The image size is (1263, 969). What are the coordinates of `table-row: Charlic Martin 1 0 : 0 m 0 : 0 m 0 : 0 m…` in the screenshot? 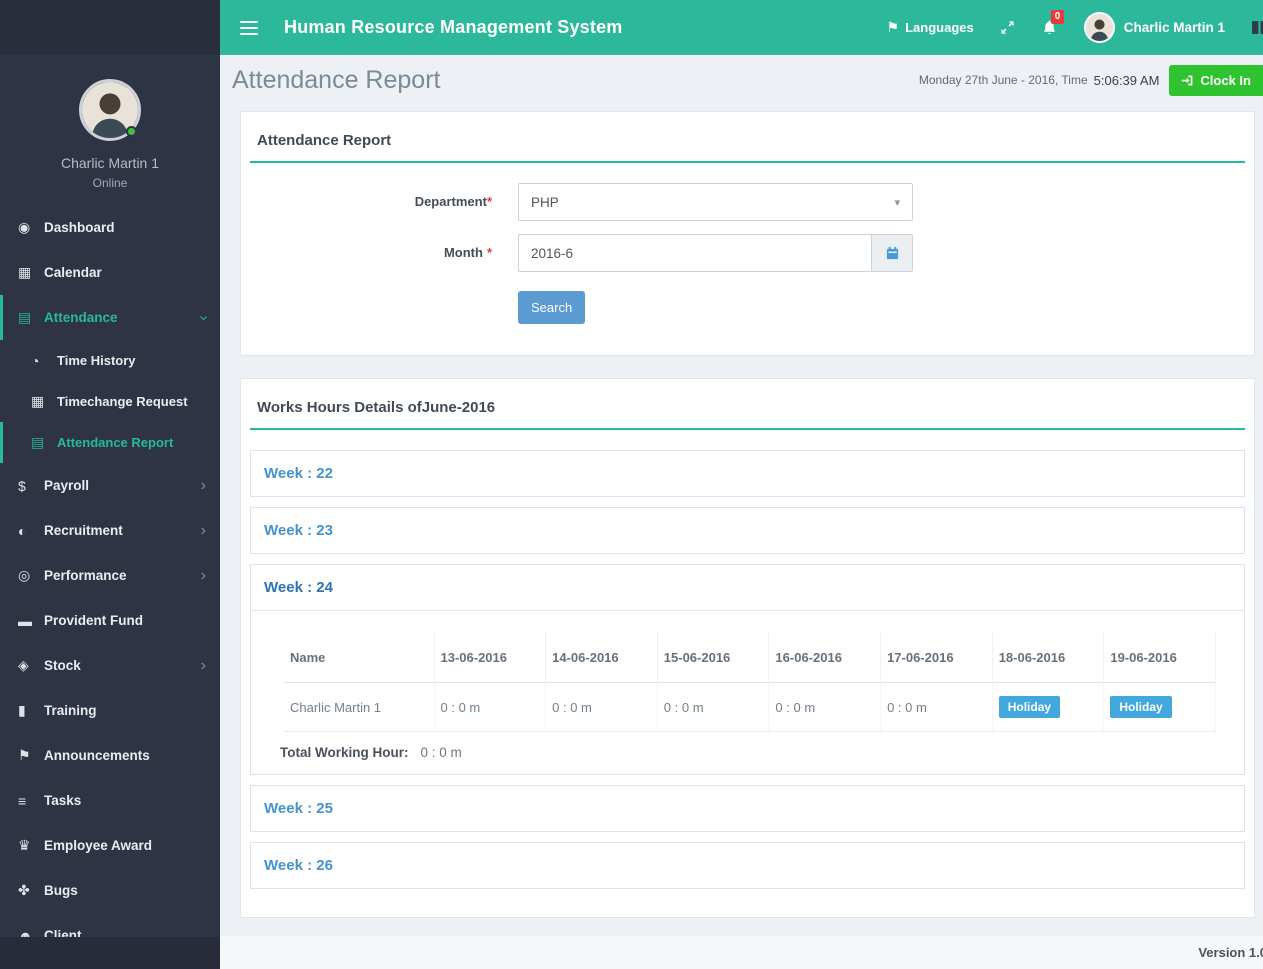 It's located at (750, 707).